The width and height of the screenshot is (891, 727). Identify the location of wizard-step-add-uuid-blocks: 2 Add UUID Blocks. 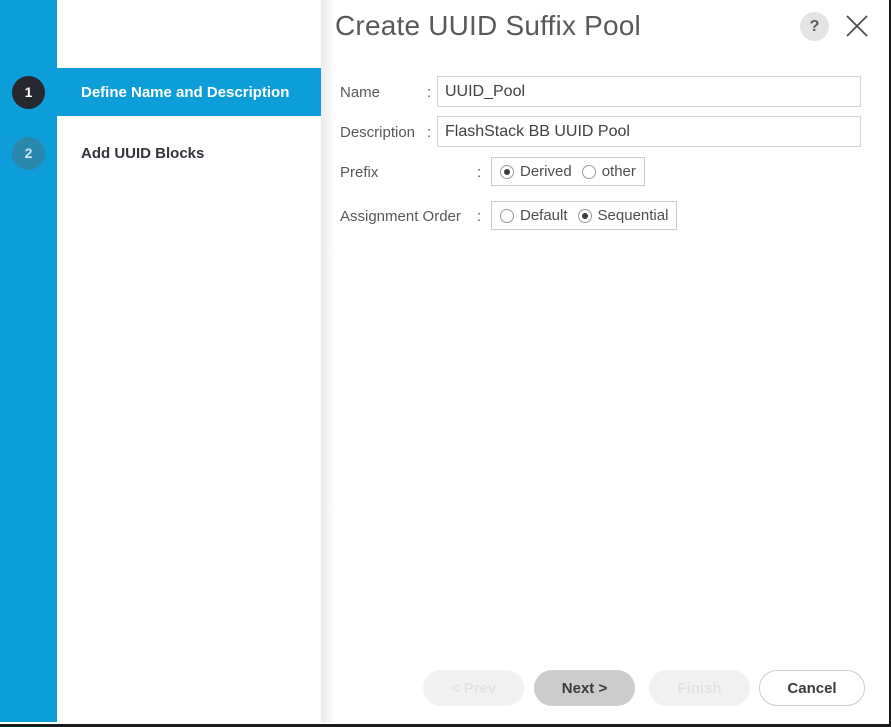
(160, 153).